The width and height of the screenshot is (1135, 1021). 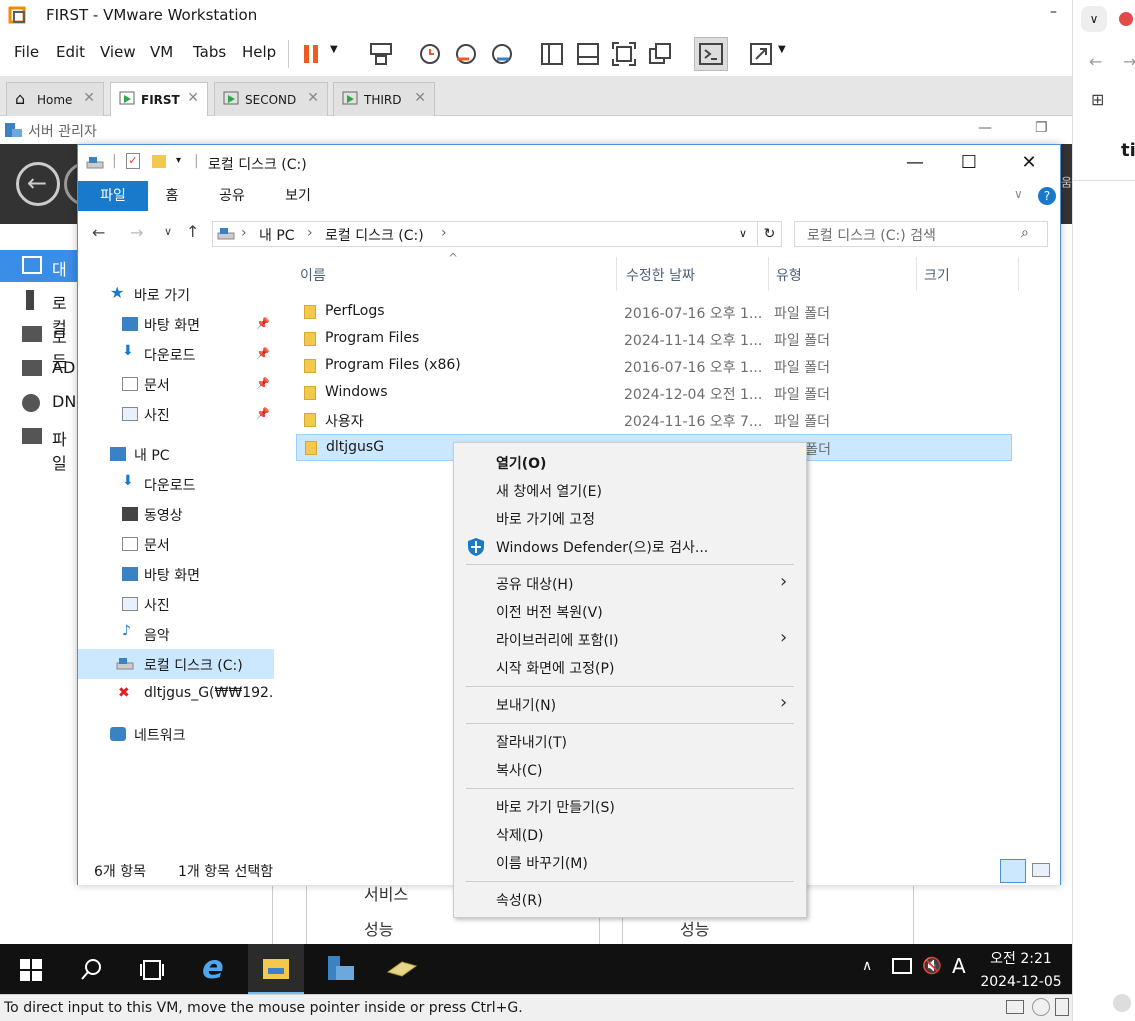 What do you see at coordinates (152, 969) in the screenshot?
I see `task-view-button` at bounding box center [152, 969].